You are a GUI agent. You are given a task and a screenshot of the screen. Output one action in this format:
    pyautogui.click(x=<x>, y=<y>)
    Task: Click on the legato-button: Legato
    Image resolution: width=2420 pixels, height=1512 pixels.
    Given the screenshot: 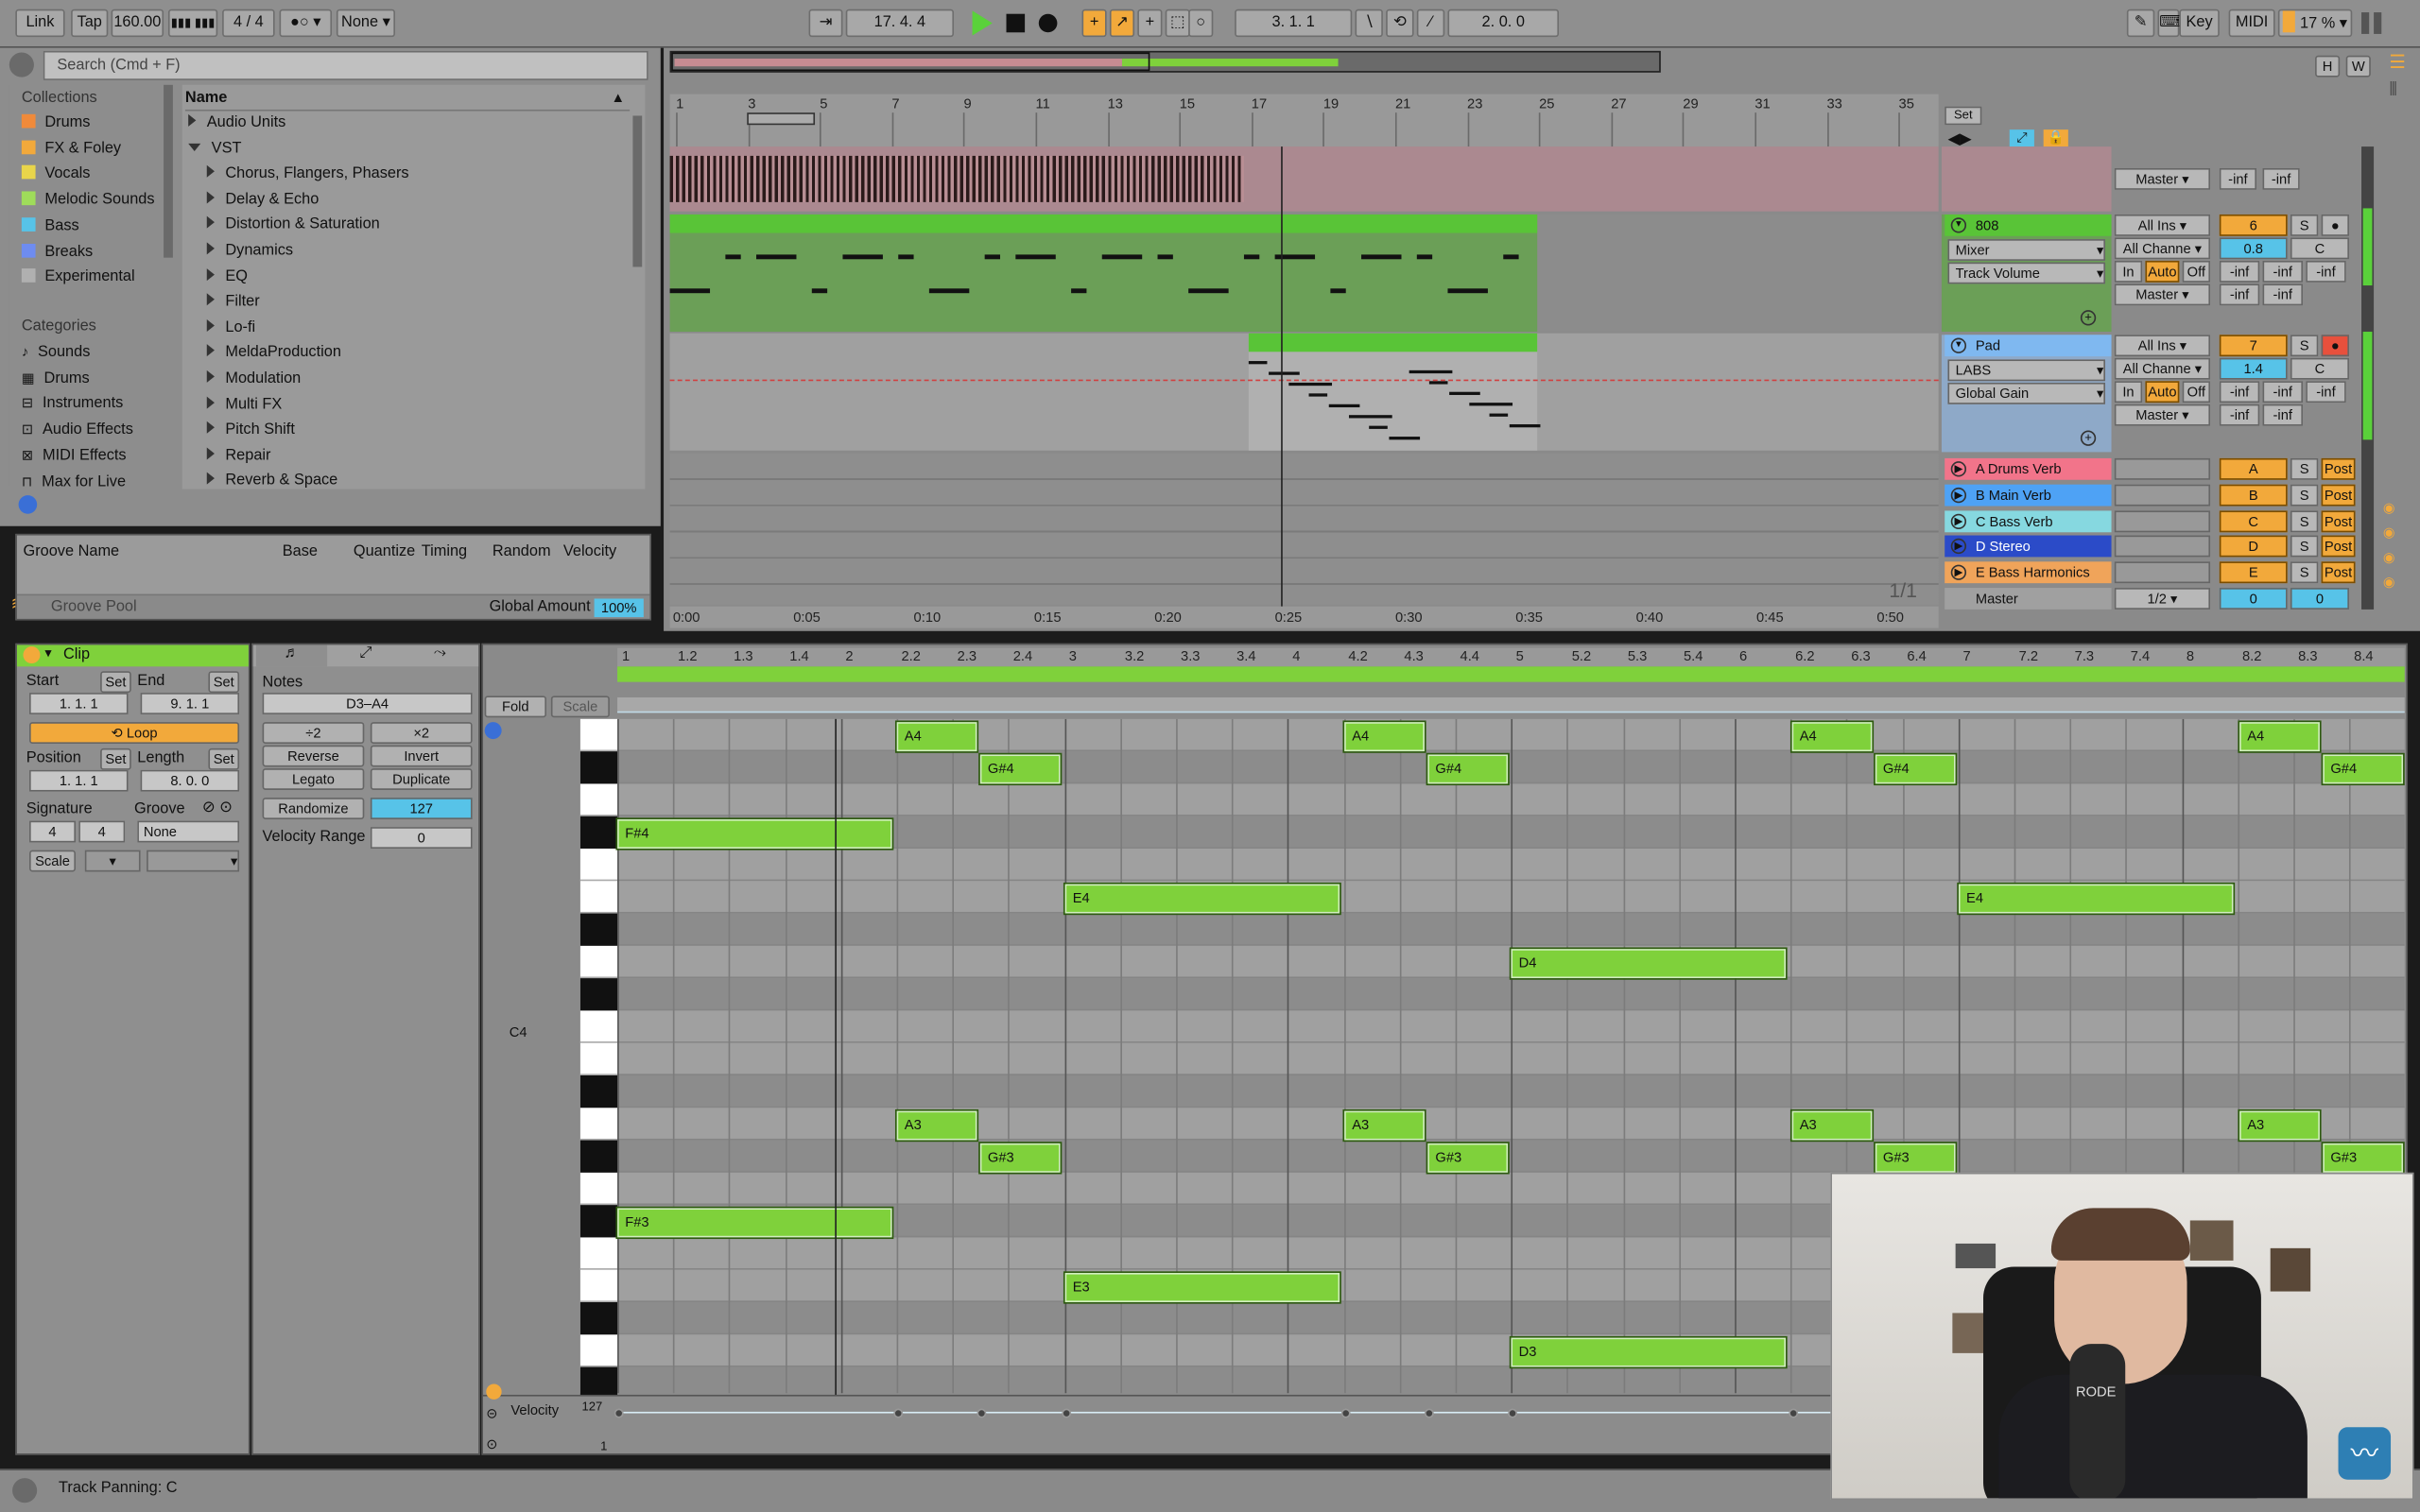 What is the action you would take?
    pyautogui.click(x=313, y=779)
    